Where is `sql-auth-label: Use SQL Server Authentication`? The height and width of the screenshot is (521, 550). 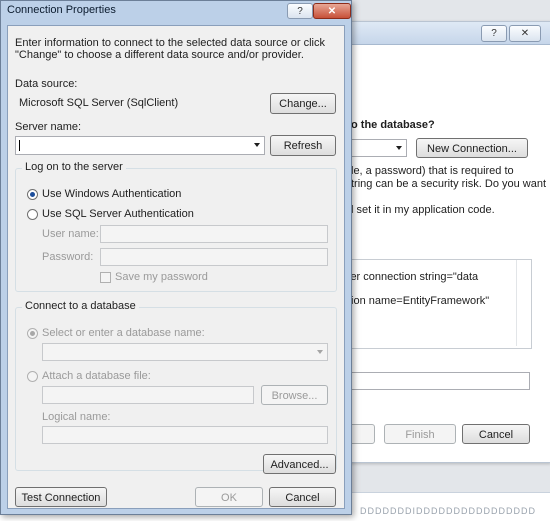
sql-auth-label: Use SQL Server Authentication is located at coordinates (118, 214).